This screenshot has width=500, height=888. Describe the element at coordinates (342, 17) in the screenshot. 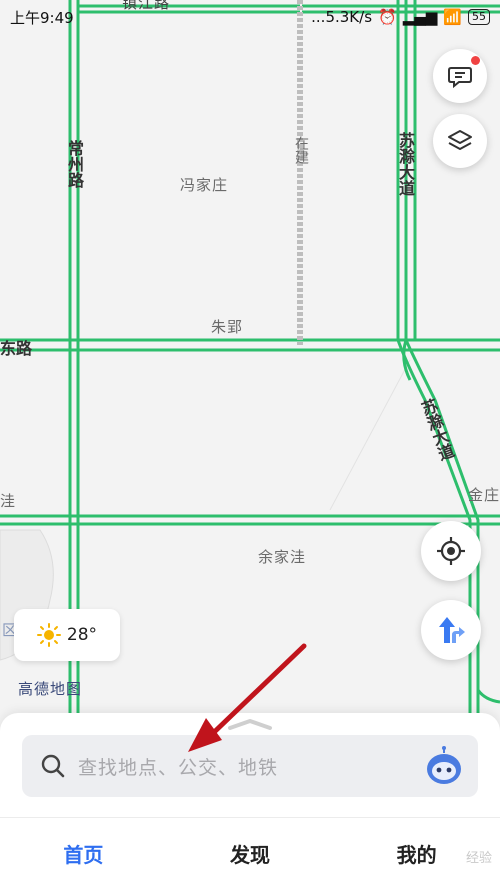

I see `network-speed: ...5.3K/s` at that location.